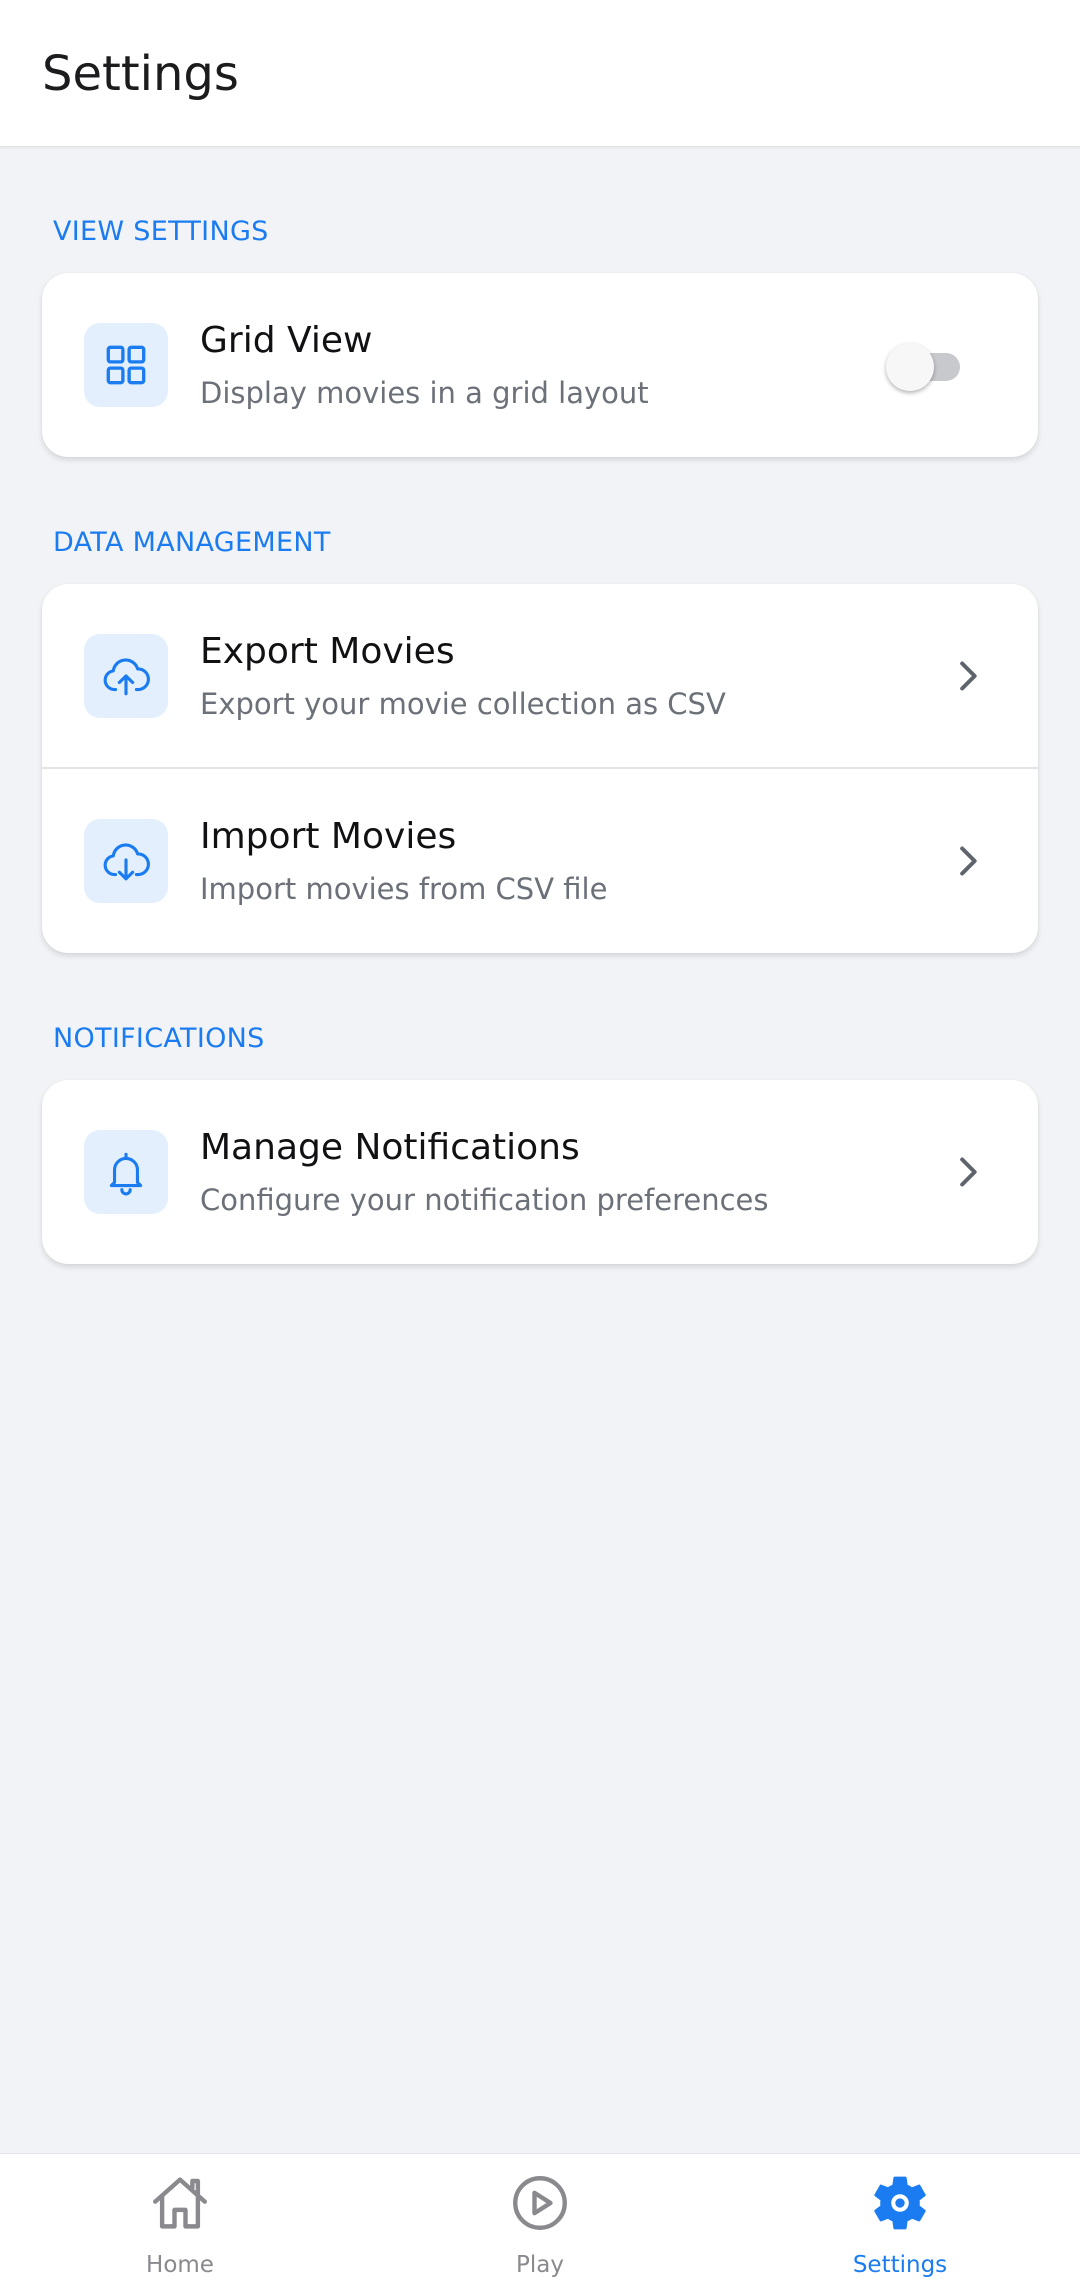  Describe the element at coordinates (900, 2203) in the screenshot. I see `gear-icon` at that location.